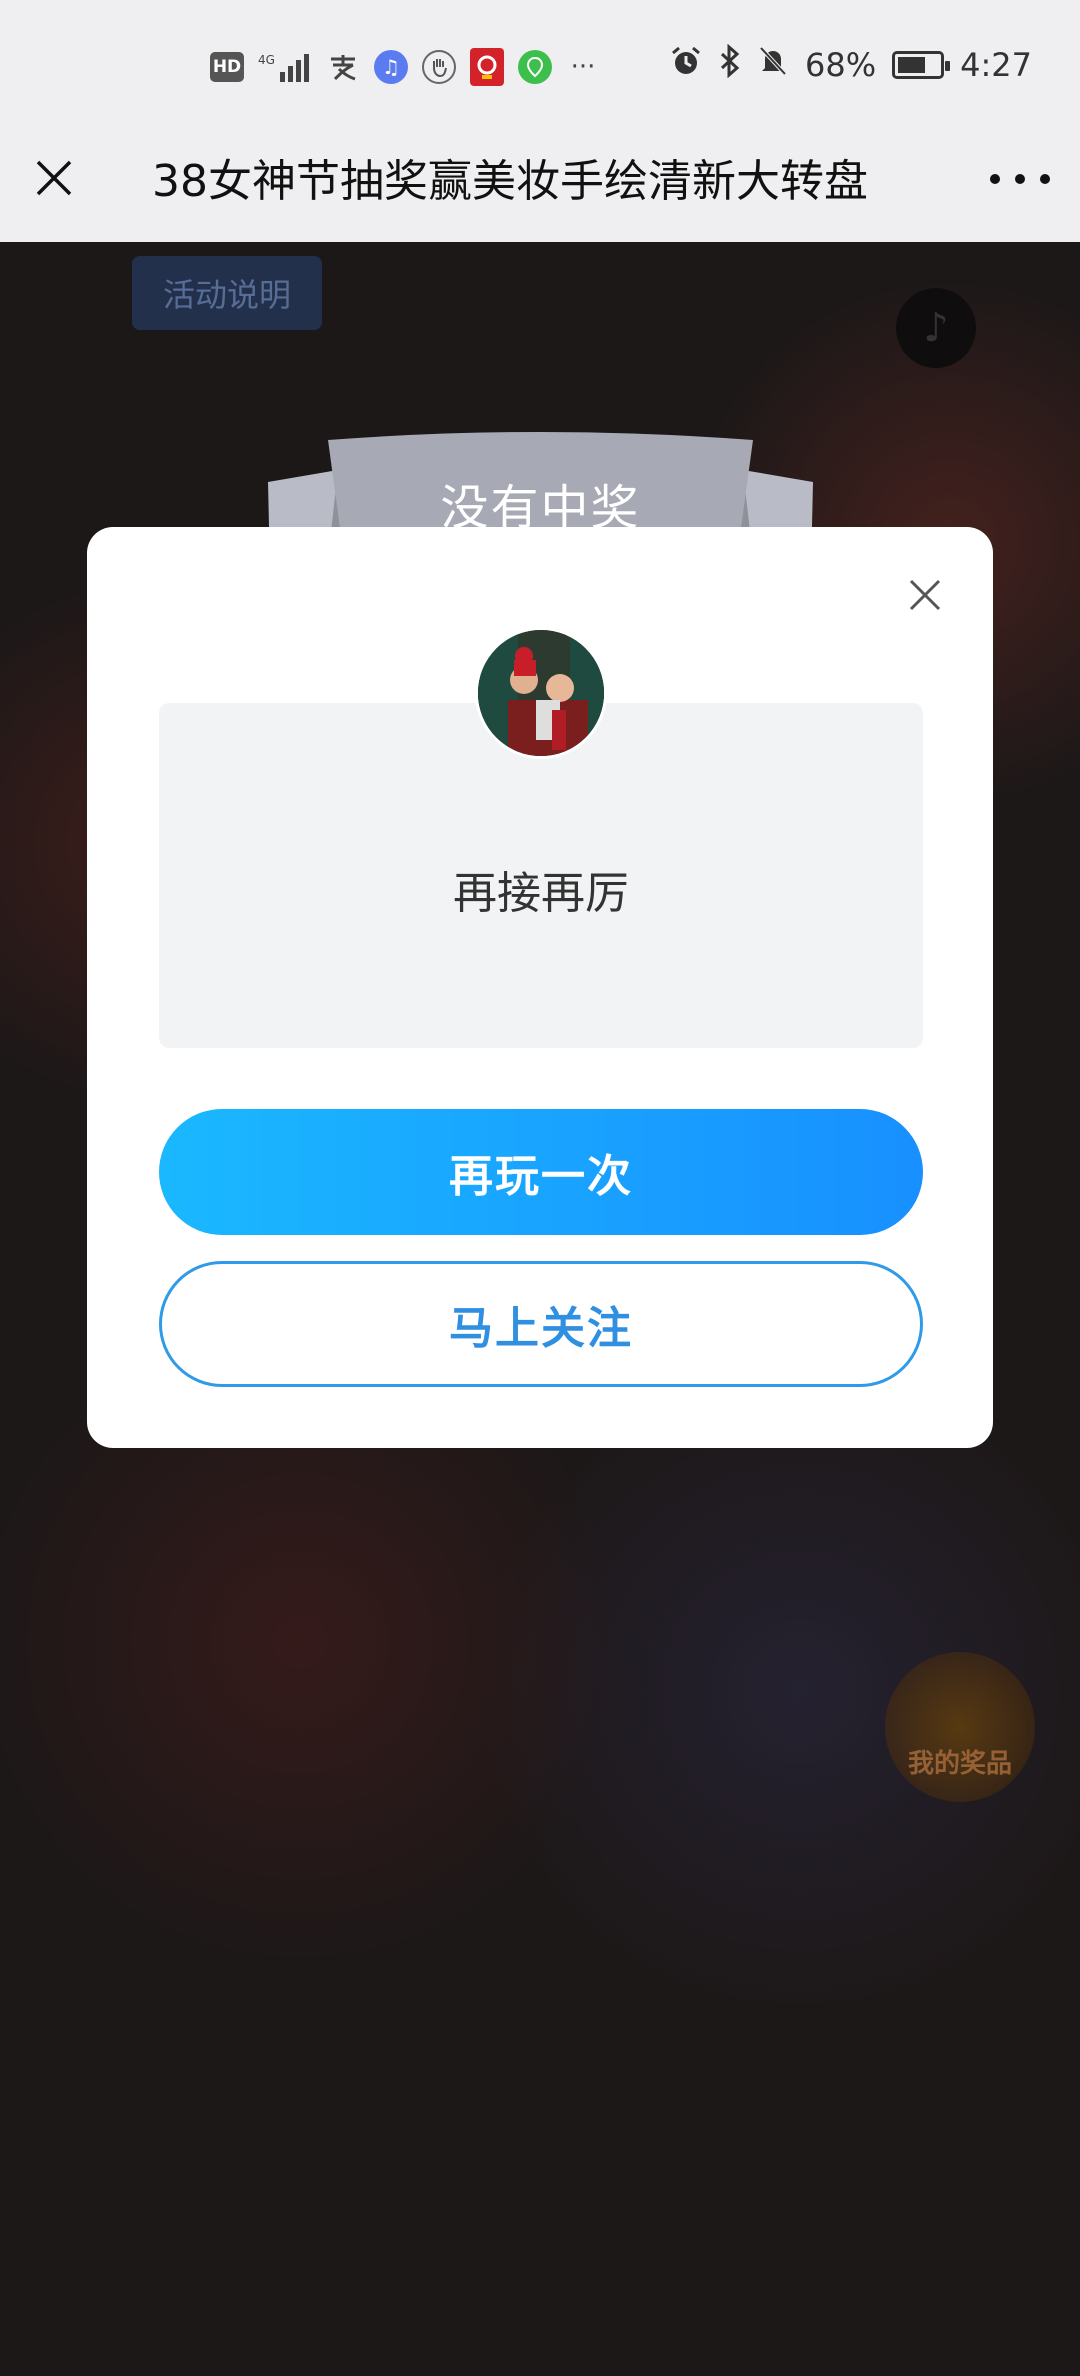 This screenshot has width=1080, height=2376. I want to click on svg-text: 4G, so click(266, 60).